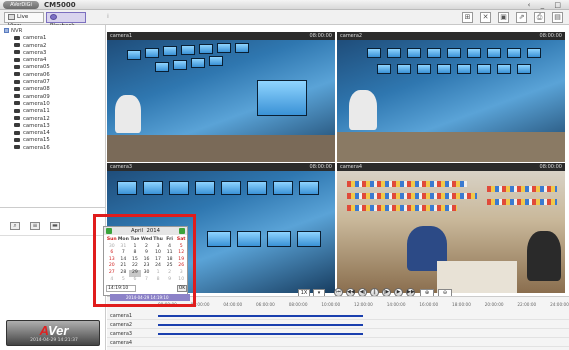 The width and height of the screenshot is (569, 350). I want to click on prev-month-button, so click(109, 231).